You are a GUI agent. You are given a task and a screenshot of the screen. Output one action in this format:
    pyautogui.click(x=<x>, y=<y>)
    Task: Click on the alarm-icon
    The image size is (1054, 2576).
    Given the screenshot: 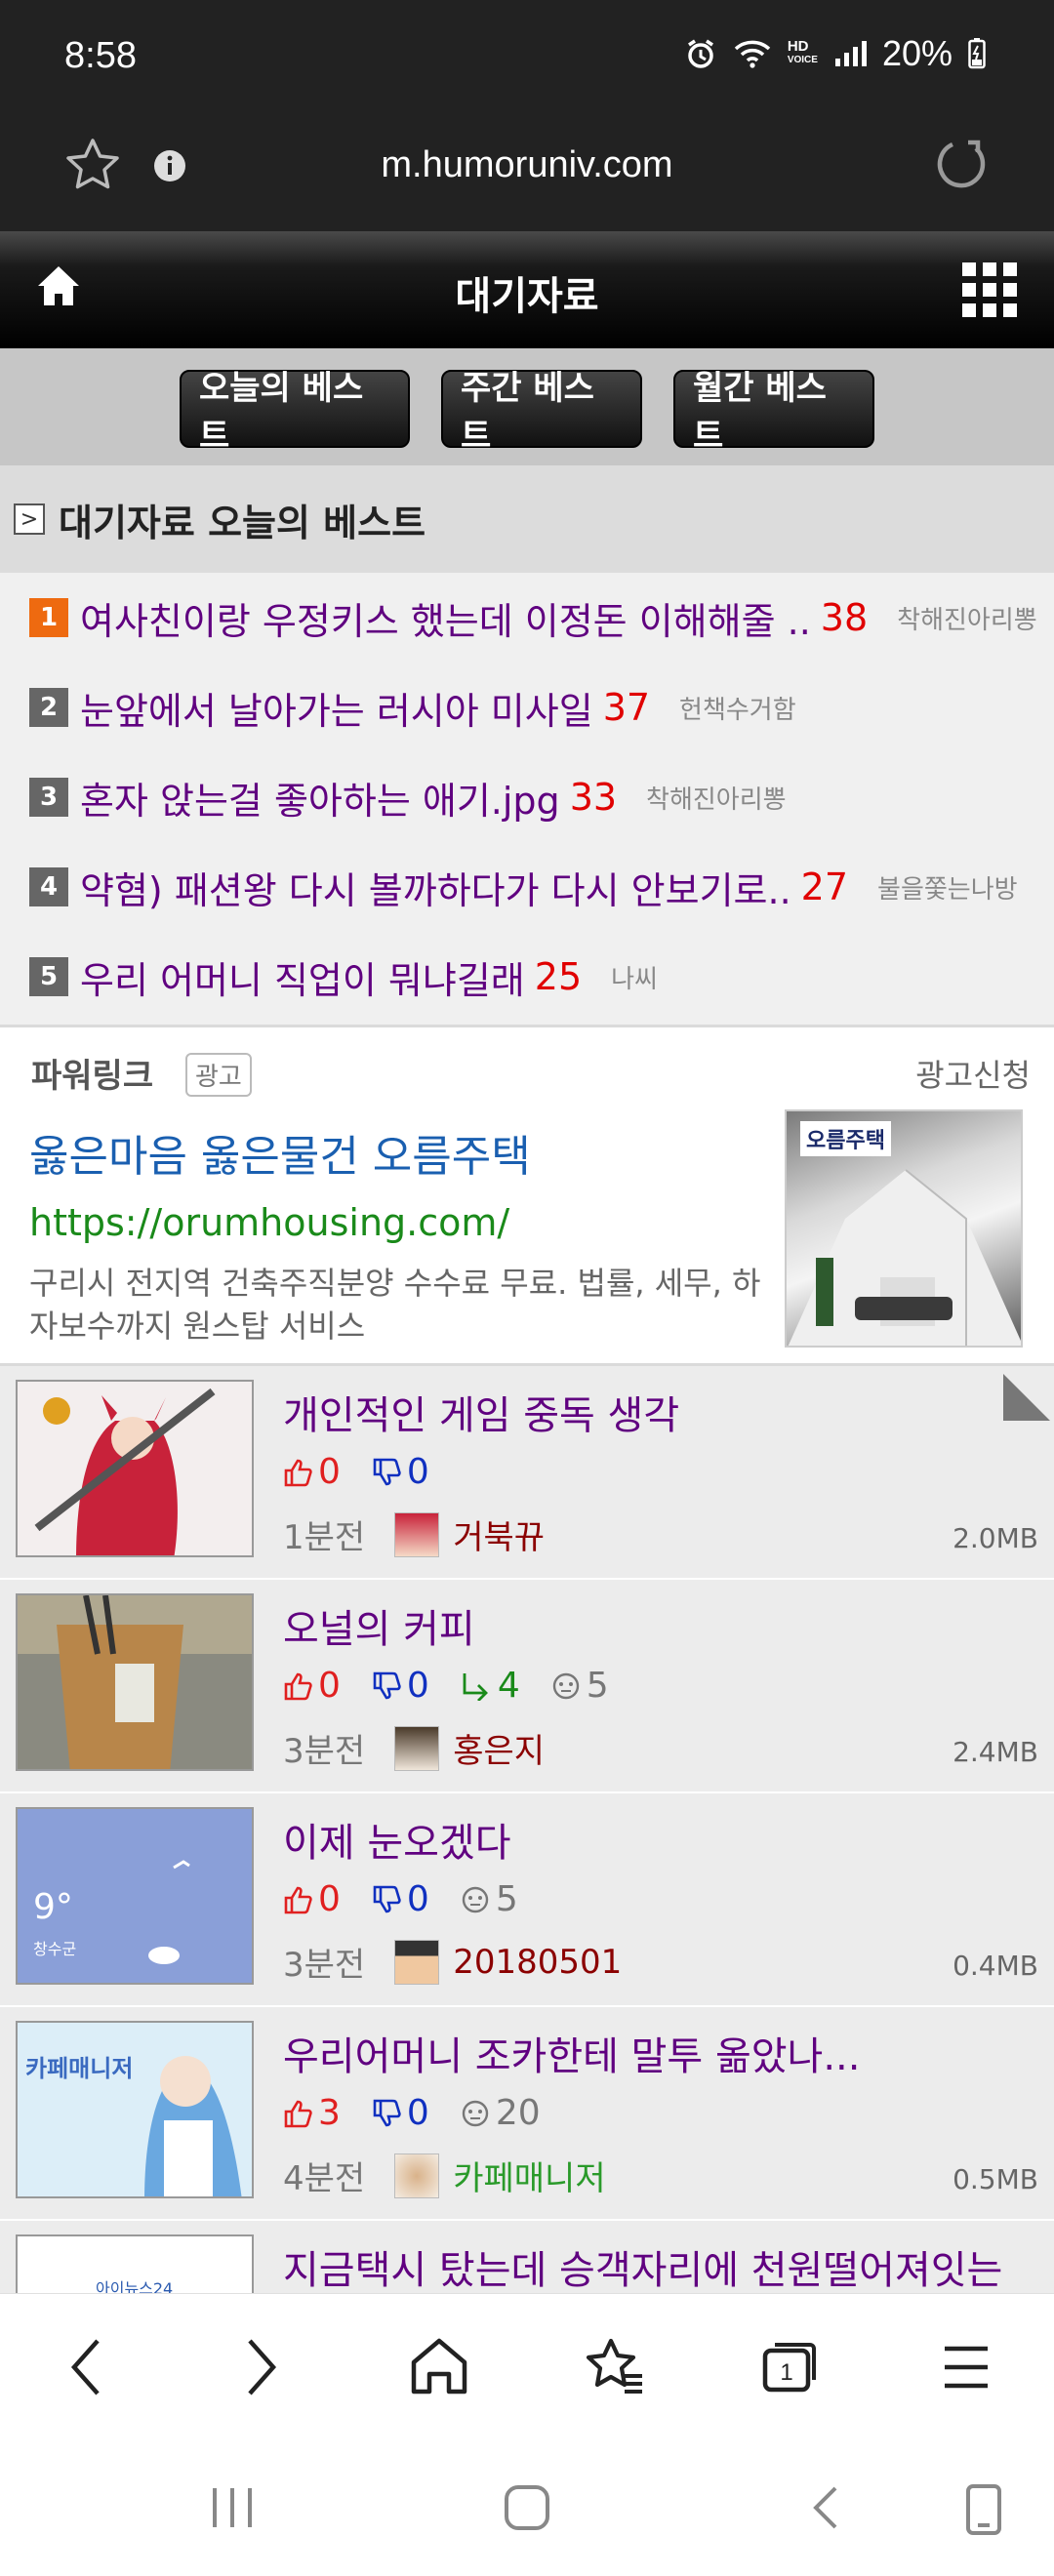 What is the action you would take?
    pyautogui.click(x=700, y=53)
    